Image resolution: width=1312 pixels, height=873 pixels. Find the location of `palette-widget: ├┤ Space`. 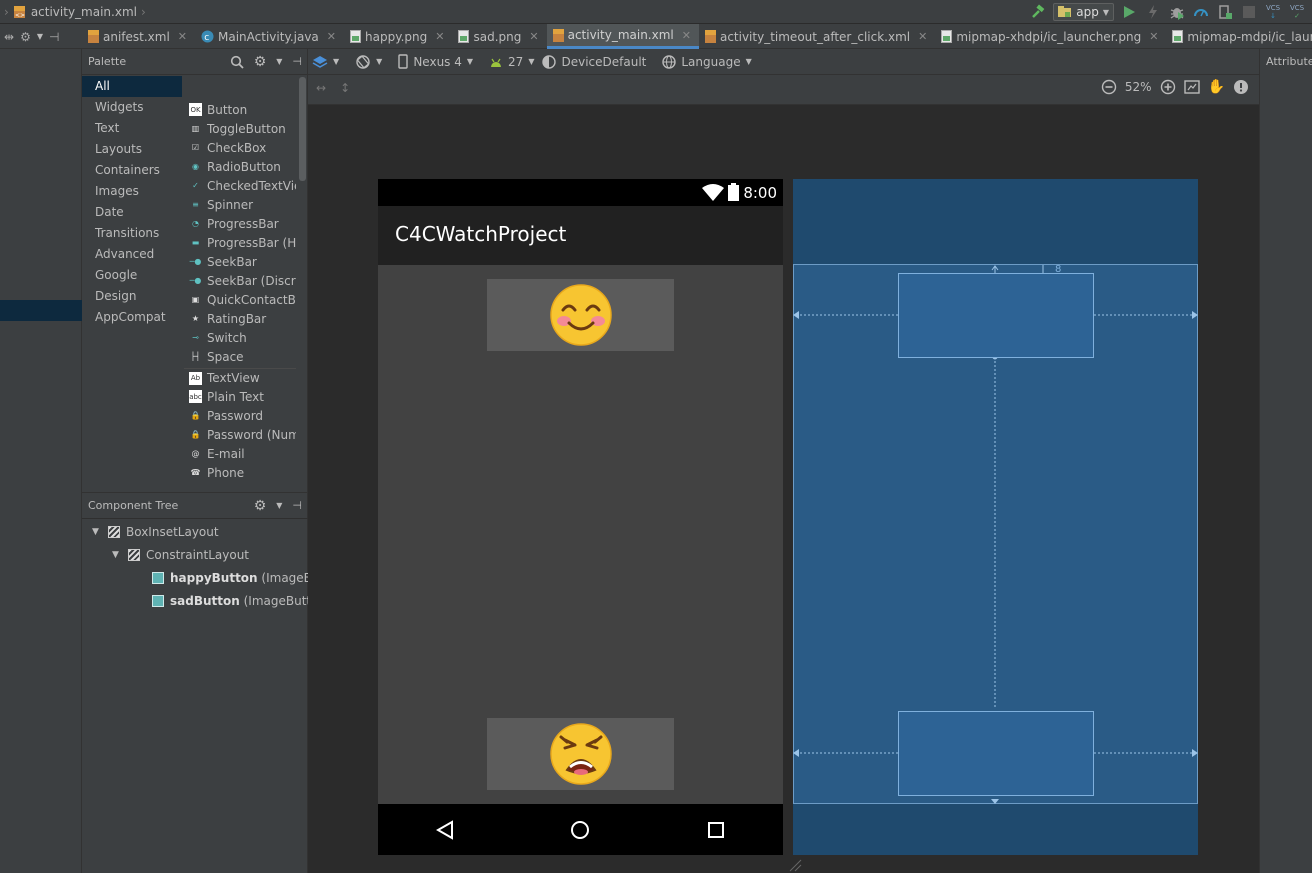

palette-widget: ├┤ Space is located at coordinates (240, 356).